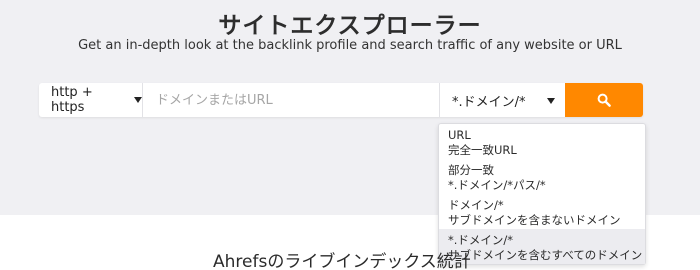  I want to click on page-title: サイトエクスプローラー, so click(350, 26).